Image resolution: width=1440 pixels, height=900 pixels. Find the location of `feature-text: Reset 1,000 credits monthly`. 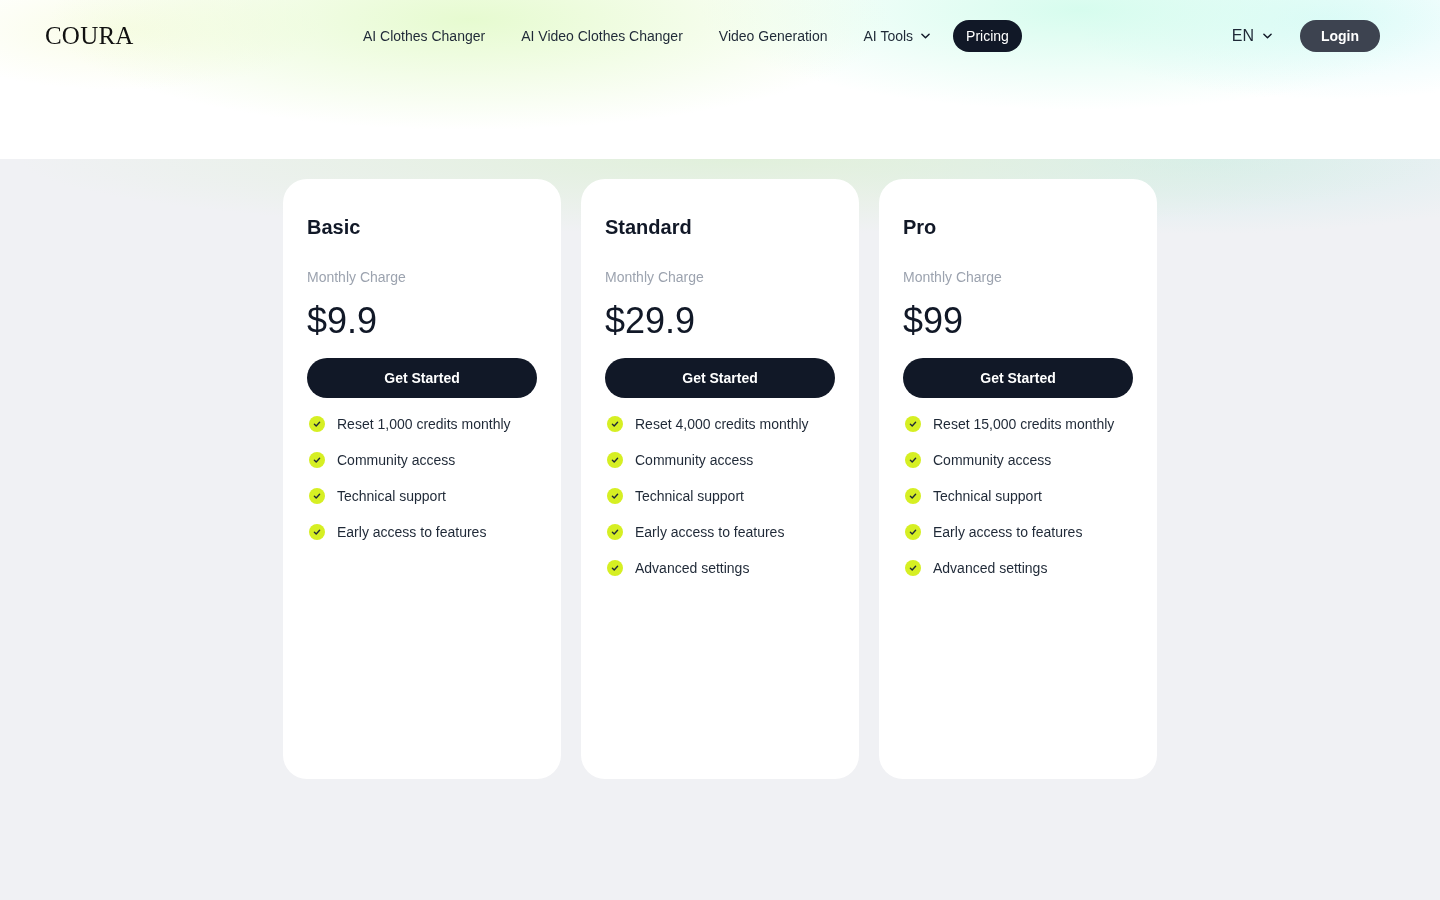

feature-text: Reset 1,000 credits monthly is located at coordinates (424, 424).